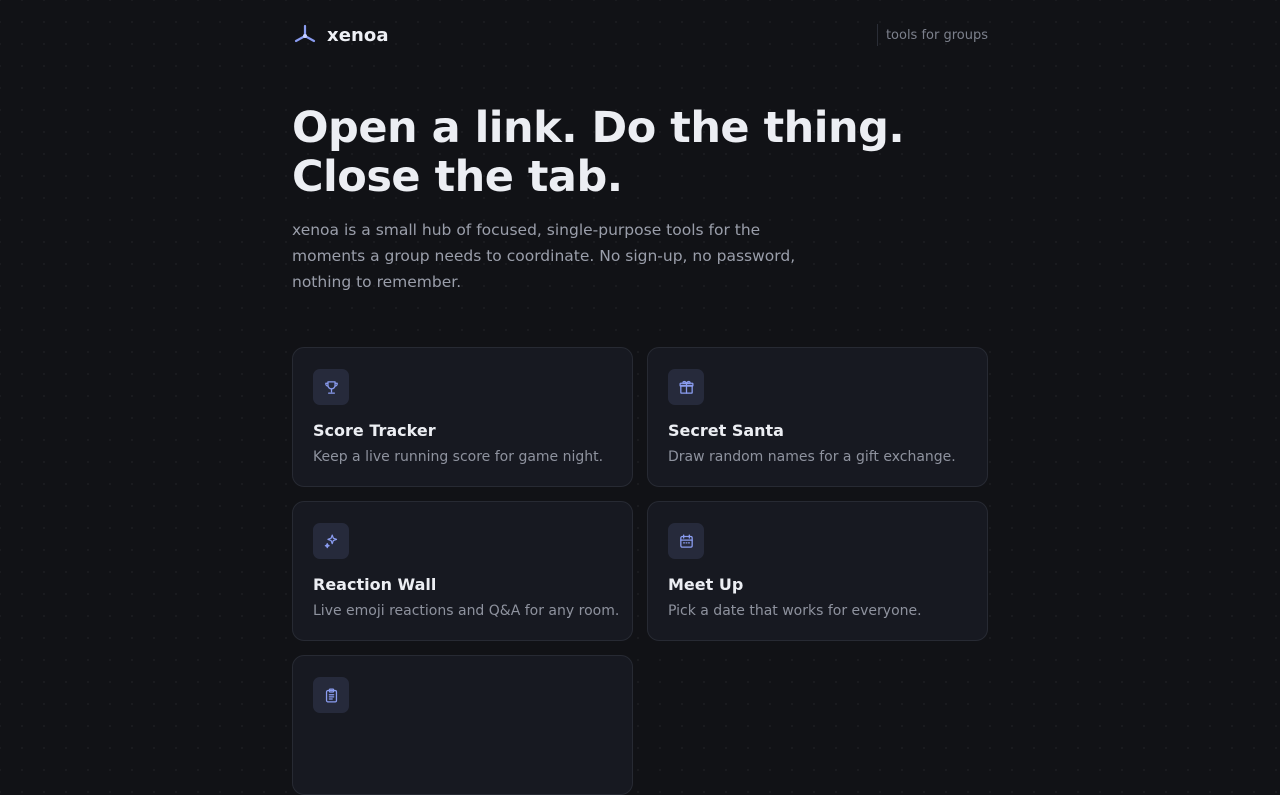 This screenshot has height=795, width=1280. Describe the element at coordinates (686, 541) in the screenshot. I see `calendar-icon` at that location.